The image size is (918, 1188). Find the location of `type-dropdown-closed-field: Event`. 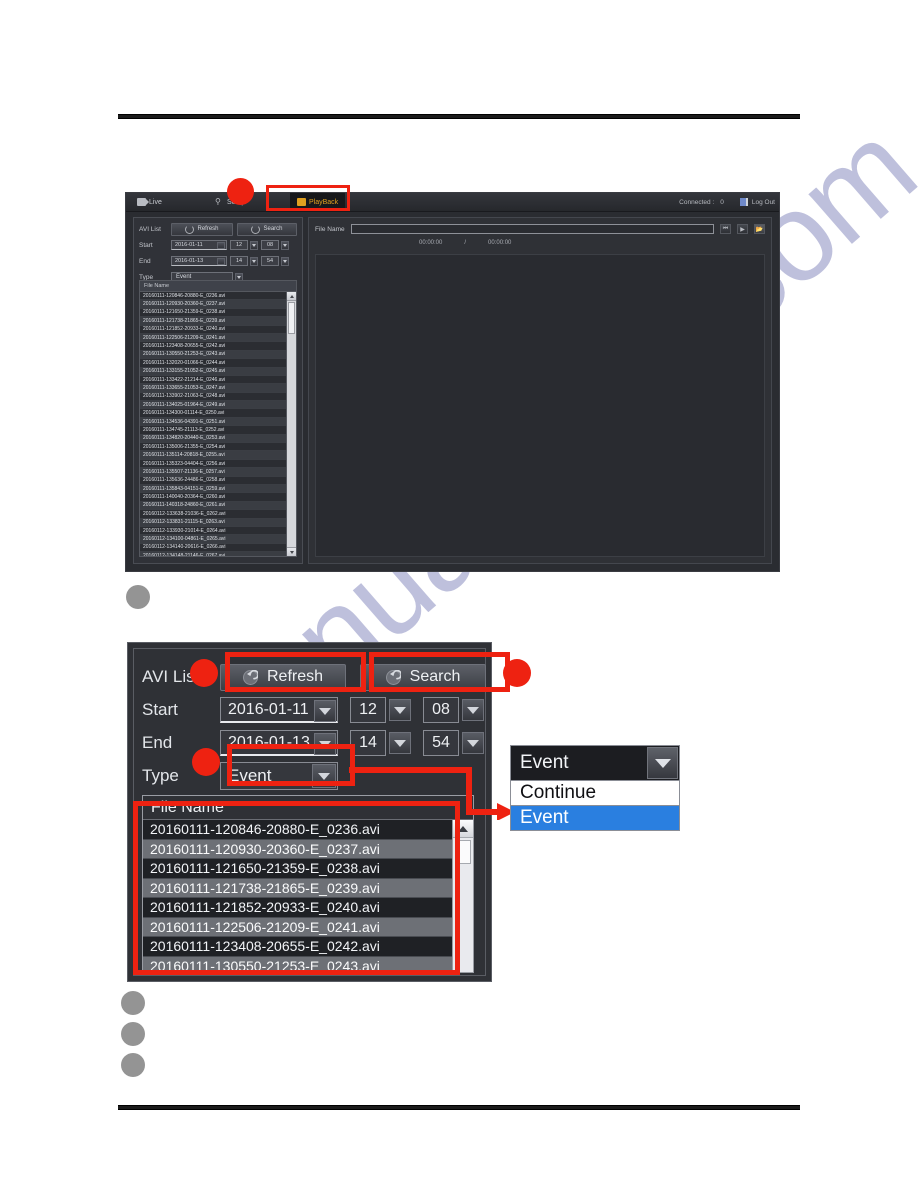

type-dropdown-closed-field: Event is located at coordinates (595, 763).